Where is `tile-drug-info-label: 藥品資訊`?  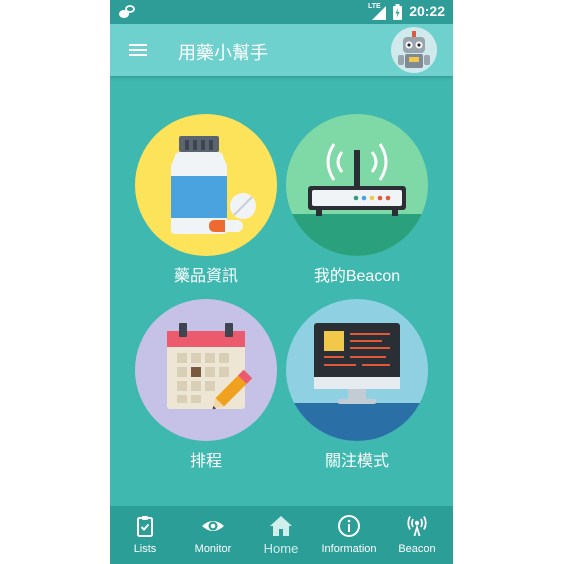
tile-drug-info-label: 藥品資訊 is located at coordinates (205, 276).